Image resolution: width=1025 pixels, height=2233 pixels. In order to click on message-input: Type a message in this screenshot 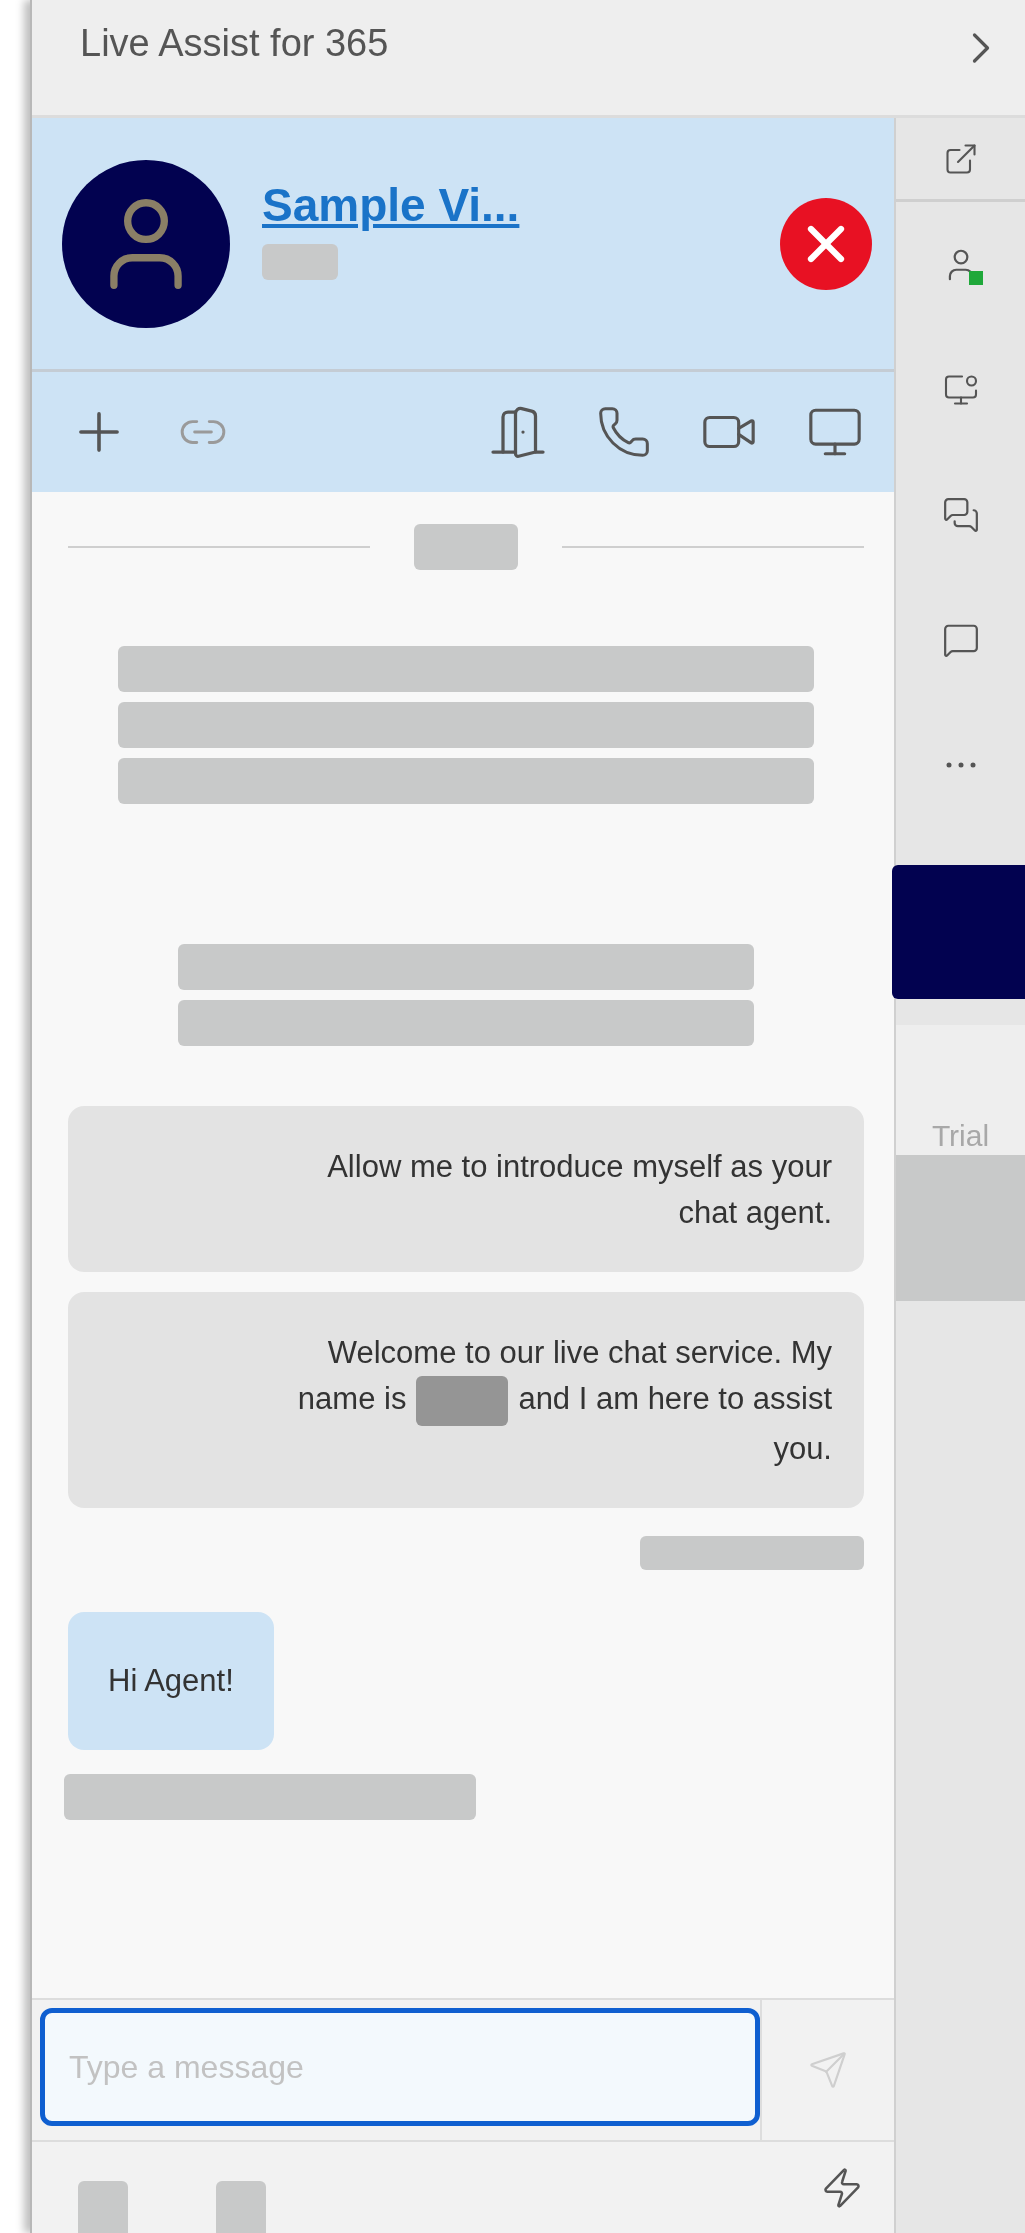, I will do `click(400, 2067)`.